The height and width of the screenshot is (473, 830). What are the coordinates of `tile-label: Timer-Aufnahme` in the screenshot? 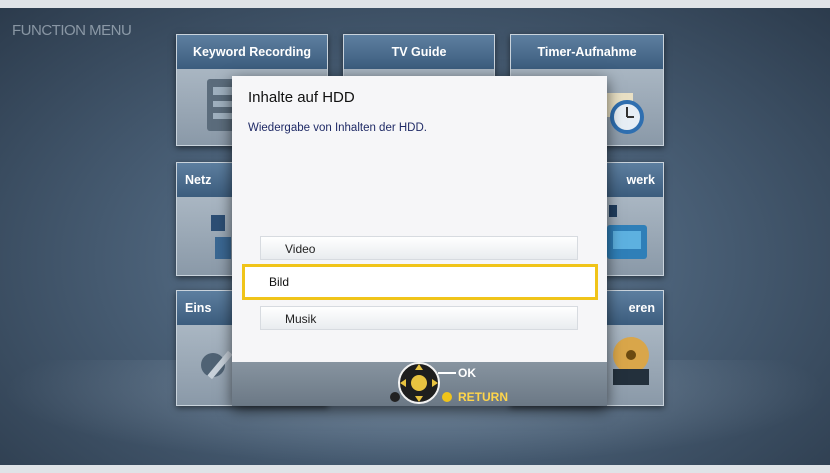 It's located at (587, 52).